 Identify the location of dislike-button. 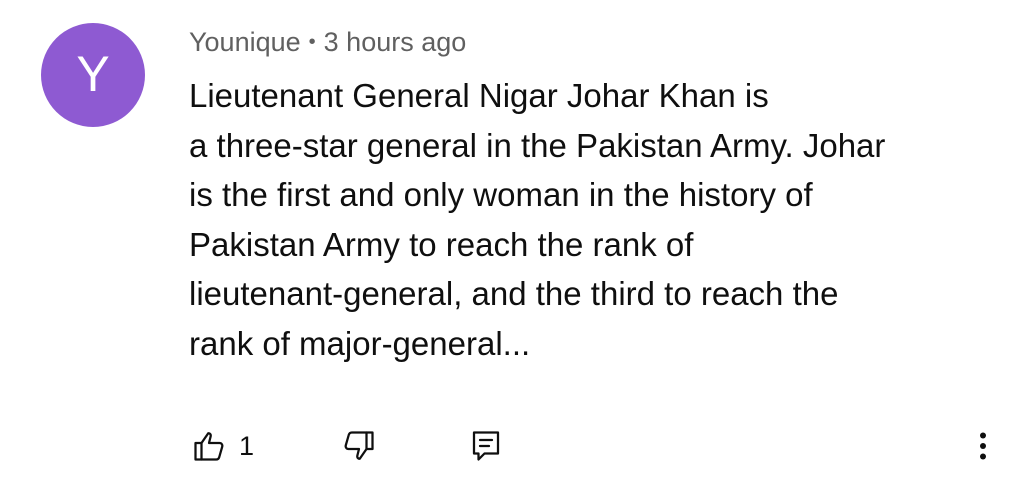
(359, 446).